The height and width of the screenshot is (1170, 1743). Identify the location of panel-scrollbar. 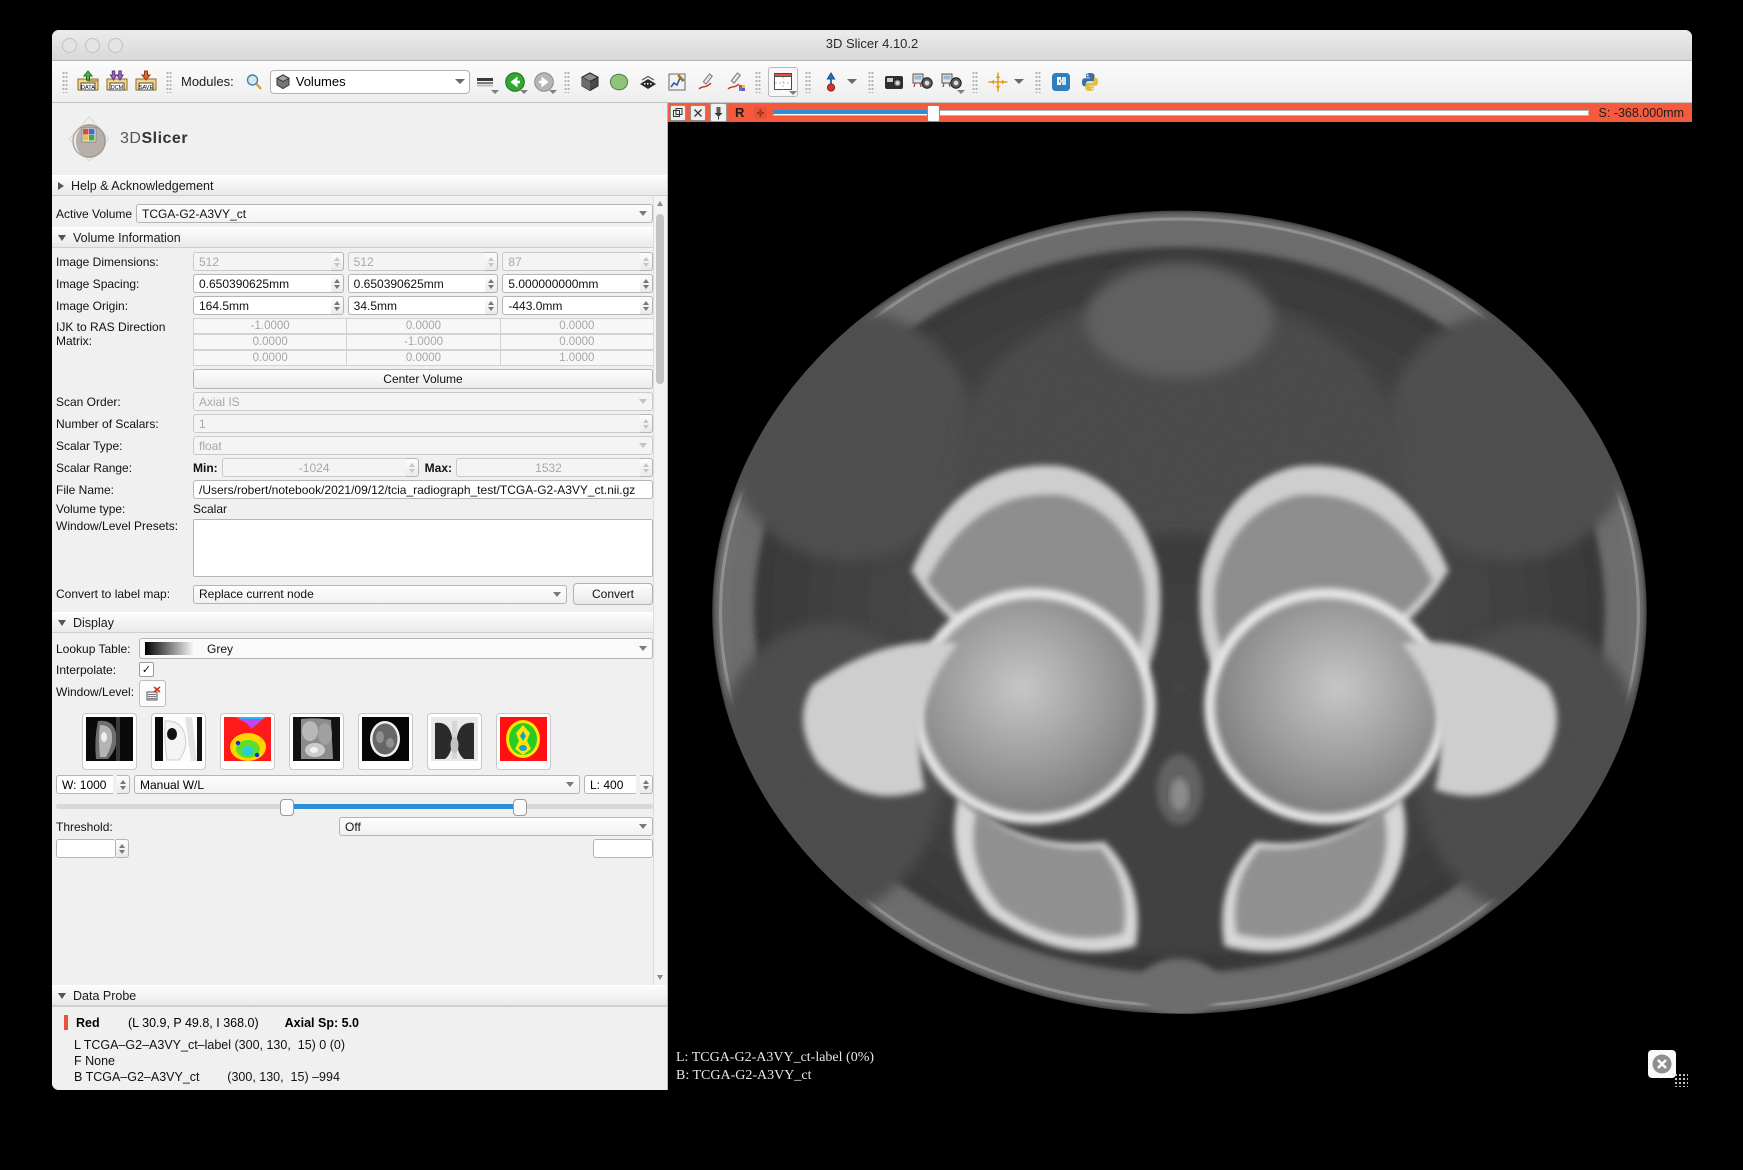
(659, 590).